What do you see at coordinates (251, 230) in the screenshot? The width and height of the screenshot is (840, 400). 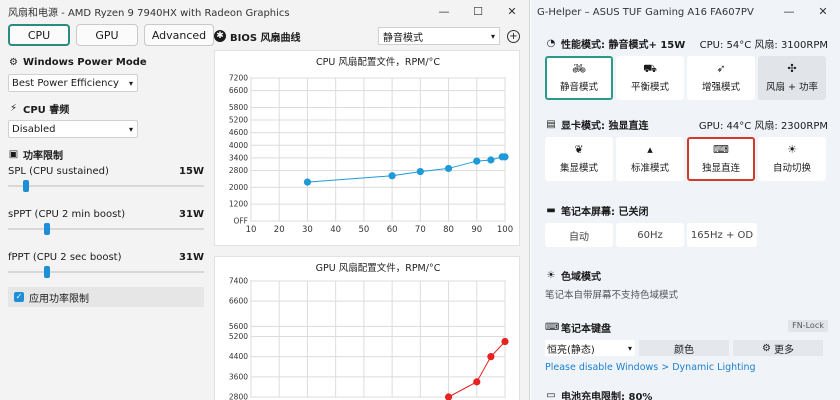 I see `x-tick-label: 10` at bounding box center [251, 230].